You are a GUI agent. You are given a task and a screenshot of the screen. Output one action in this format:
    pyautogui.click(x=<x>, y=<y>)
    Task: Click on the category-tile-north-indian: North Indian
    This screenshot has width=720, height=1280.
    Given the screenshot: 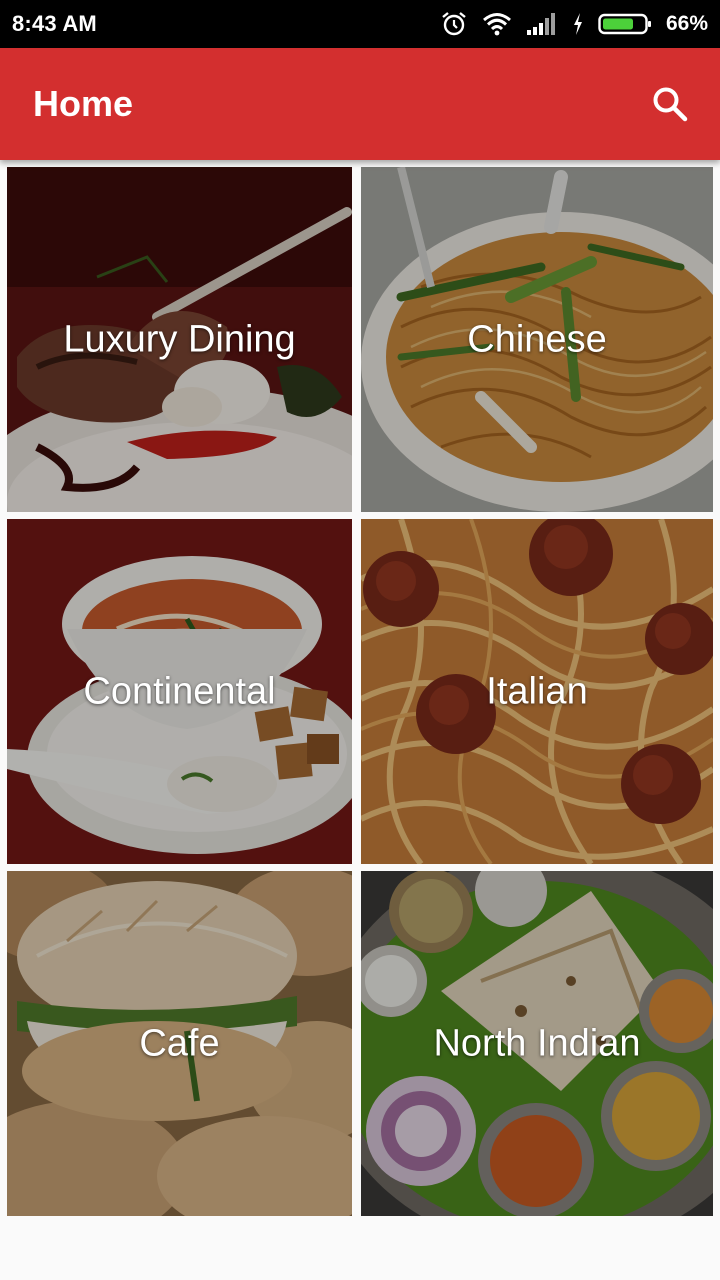 What is the action you would take?
    pyautogui.click(x=537, y=1043)
    